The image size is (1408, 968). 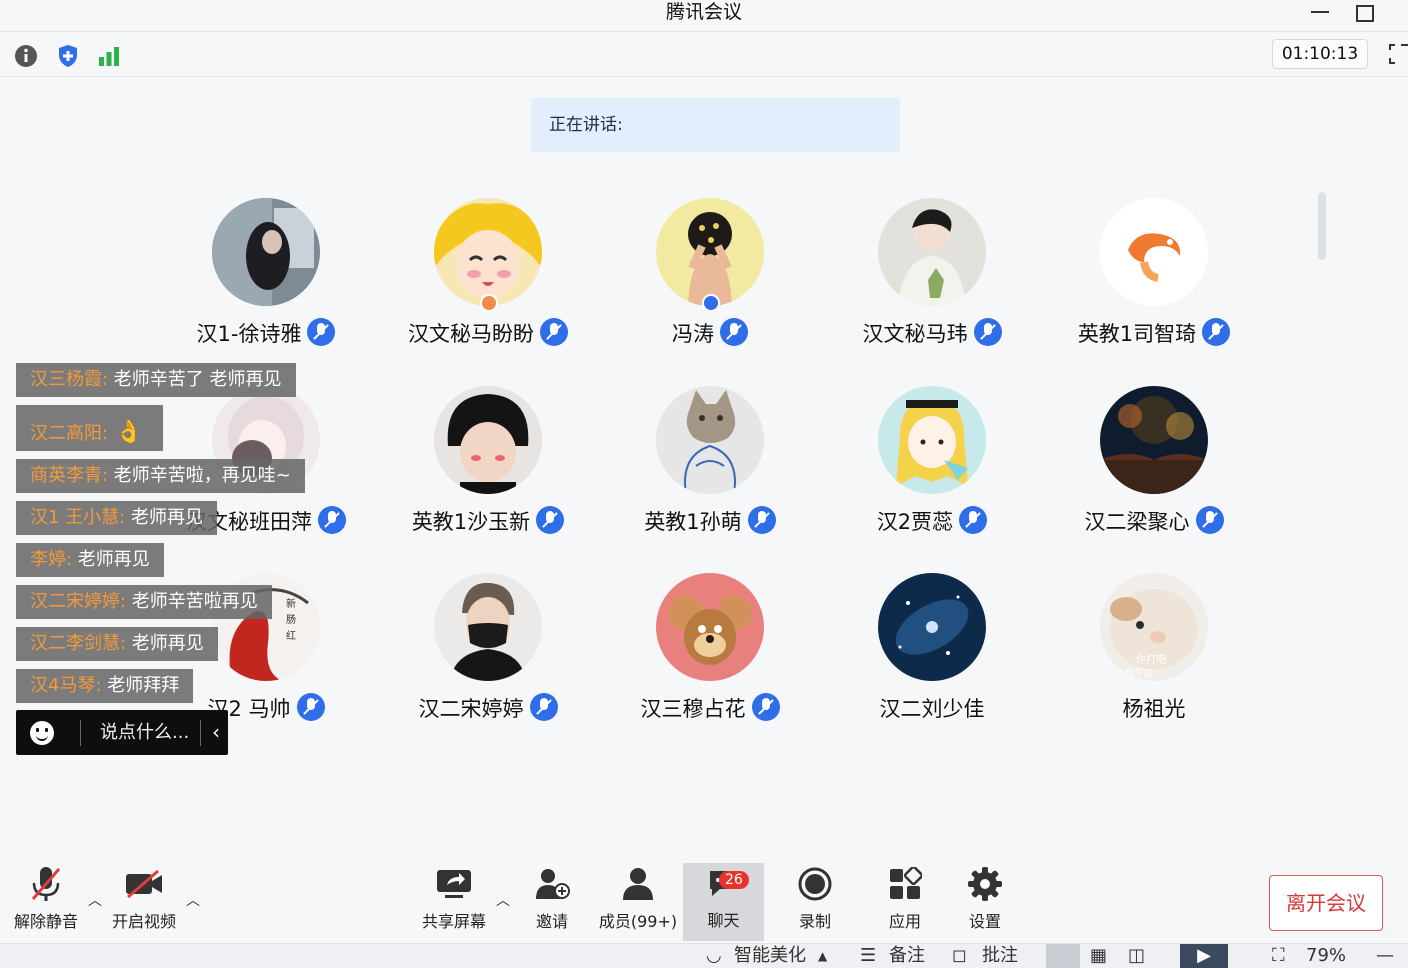 I want to click on chat-sender: 汉4马琴:, so click(x=66, y=685).